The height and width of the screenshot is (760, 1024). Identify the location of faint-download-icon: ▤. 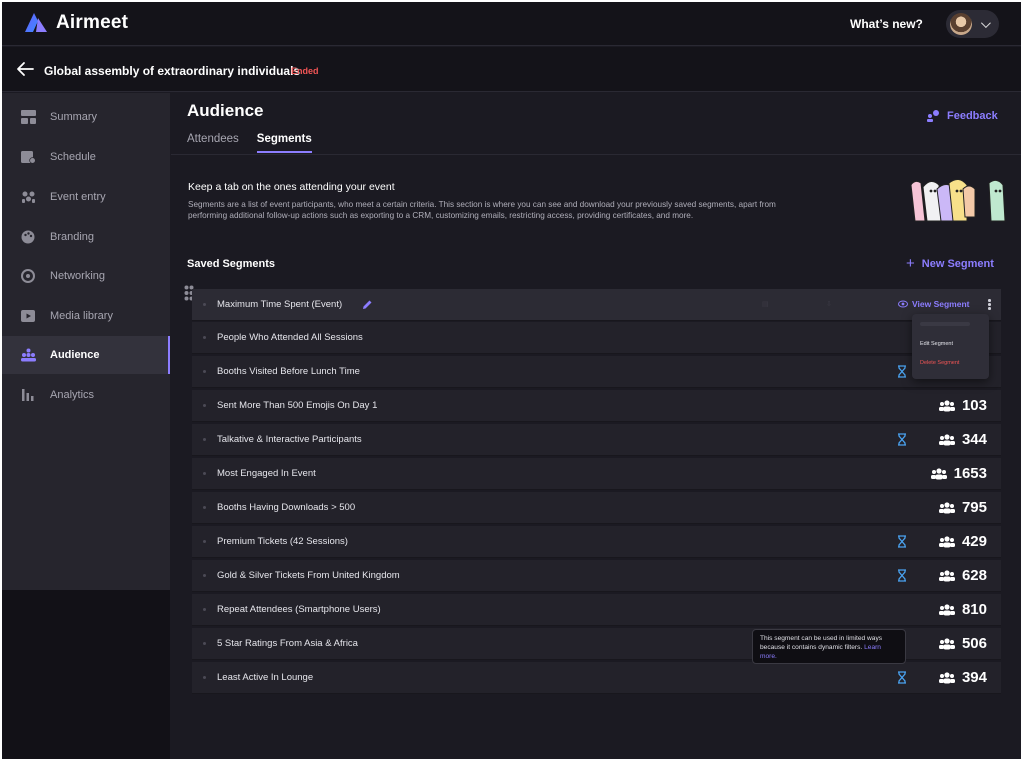
(765, 304).